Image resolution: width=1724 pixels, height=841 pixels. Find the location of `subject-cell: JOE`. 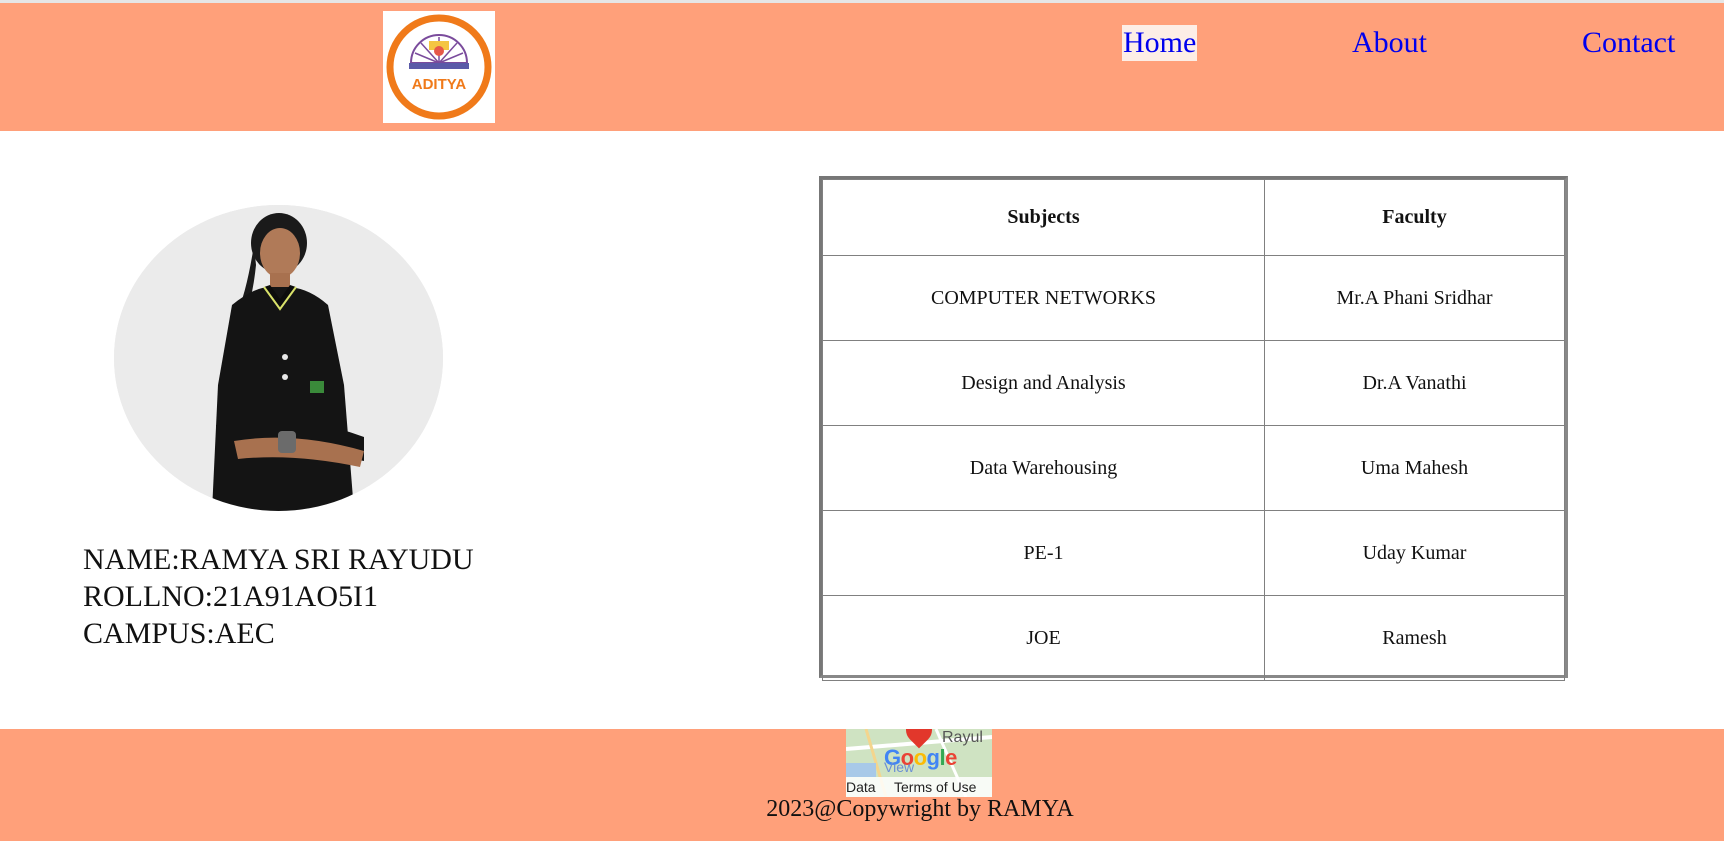

subject-cell: JOE is located at coordinates (1043, 638).